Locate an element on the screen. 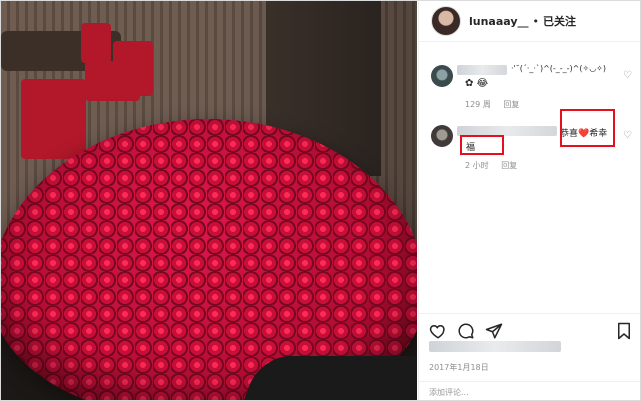 The width and height of the screenshot is (641, 401). follow-status-button: 已关注 is located at coordinates (559, 21).